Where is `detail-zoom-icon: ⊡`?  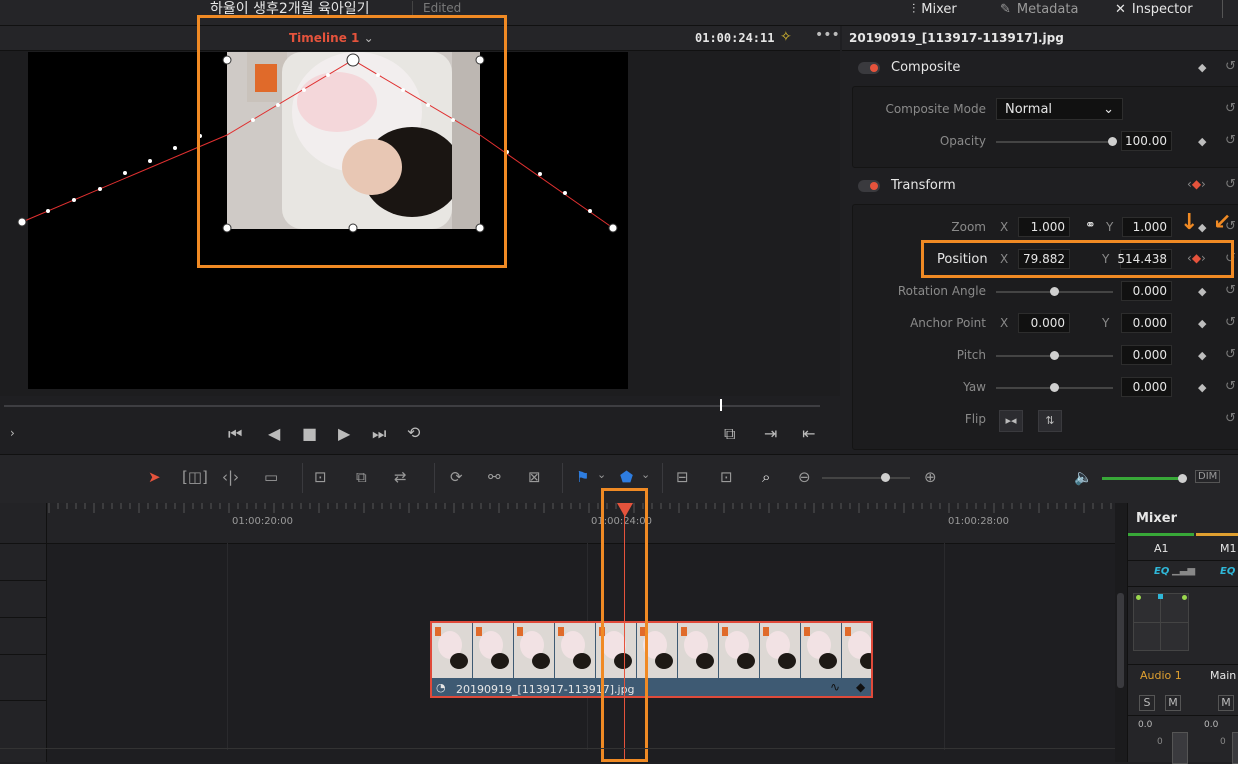
detail-zoom-icon: ⊡ is located at coordinates (726, 477).